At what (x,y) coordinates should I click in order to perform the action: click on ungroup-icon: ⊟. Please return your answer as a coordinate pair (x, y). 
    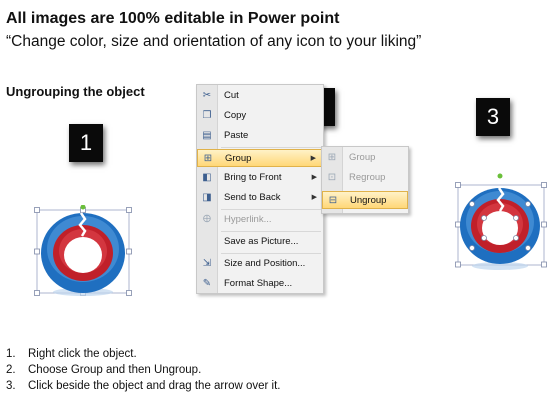
    Looking at the image, I should click on (333, 200).